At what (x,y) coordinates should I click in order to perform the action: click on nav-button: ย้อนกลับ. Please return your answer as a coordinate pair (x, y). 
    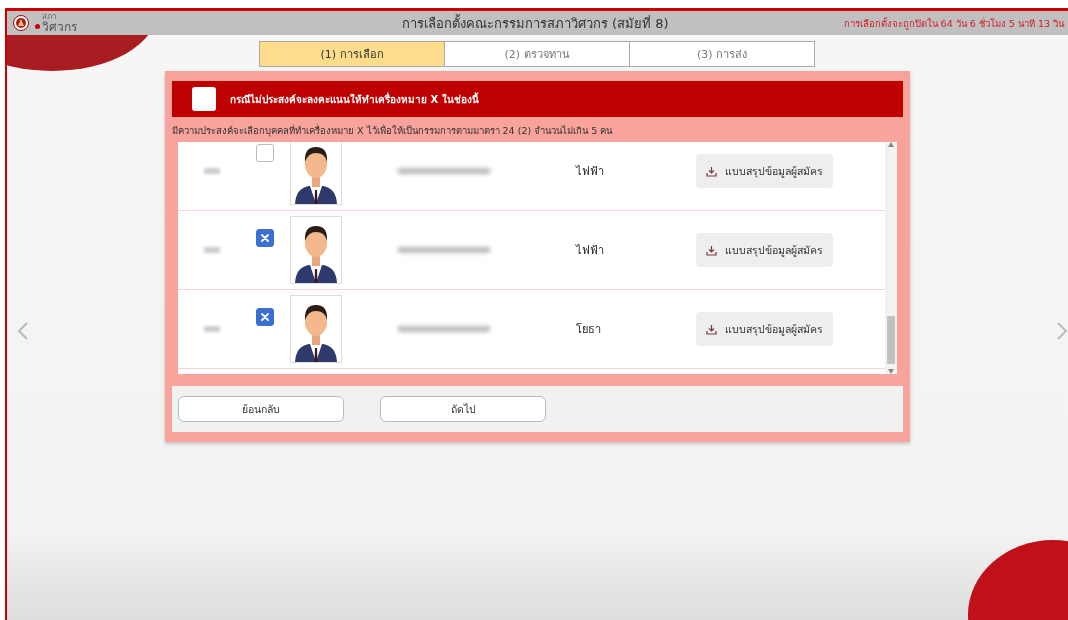
    Looking at the image, I should click on (261, 409).